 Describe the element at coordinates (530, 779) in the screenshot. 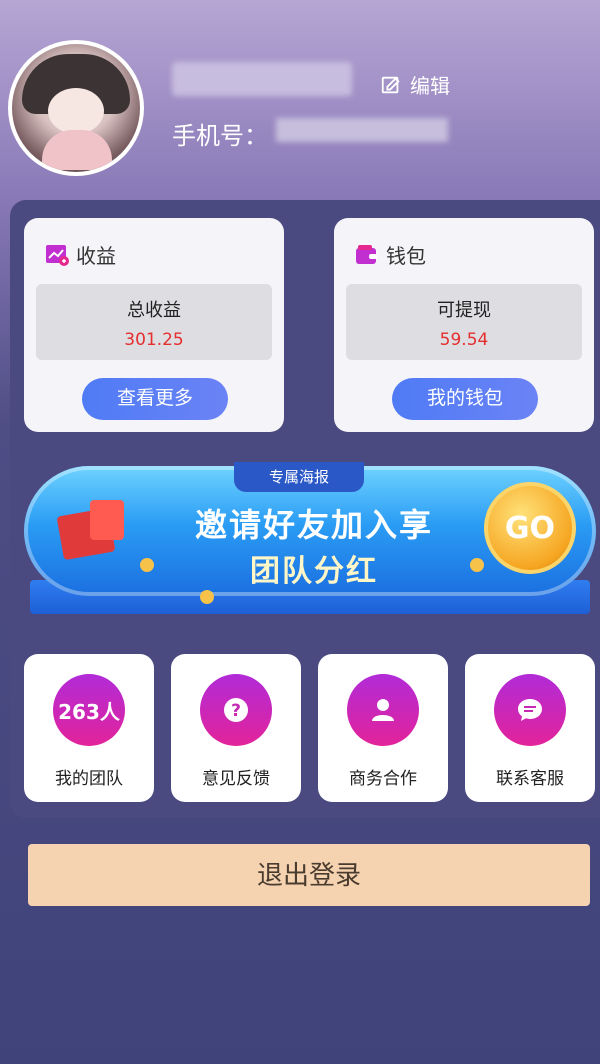

I see `tile-label: 联系客服` at that location.